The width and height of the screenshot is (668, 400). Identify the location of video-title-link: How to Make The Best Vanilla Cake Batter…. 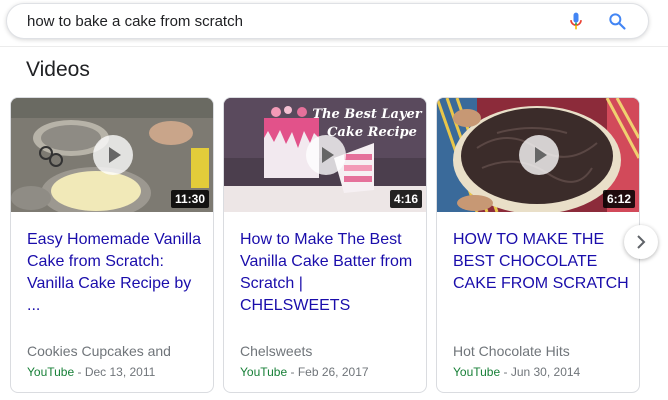
(328, 273).